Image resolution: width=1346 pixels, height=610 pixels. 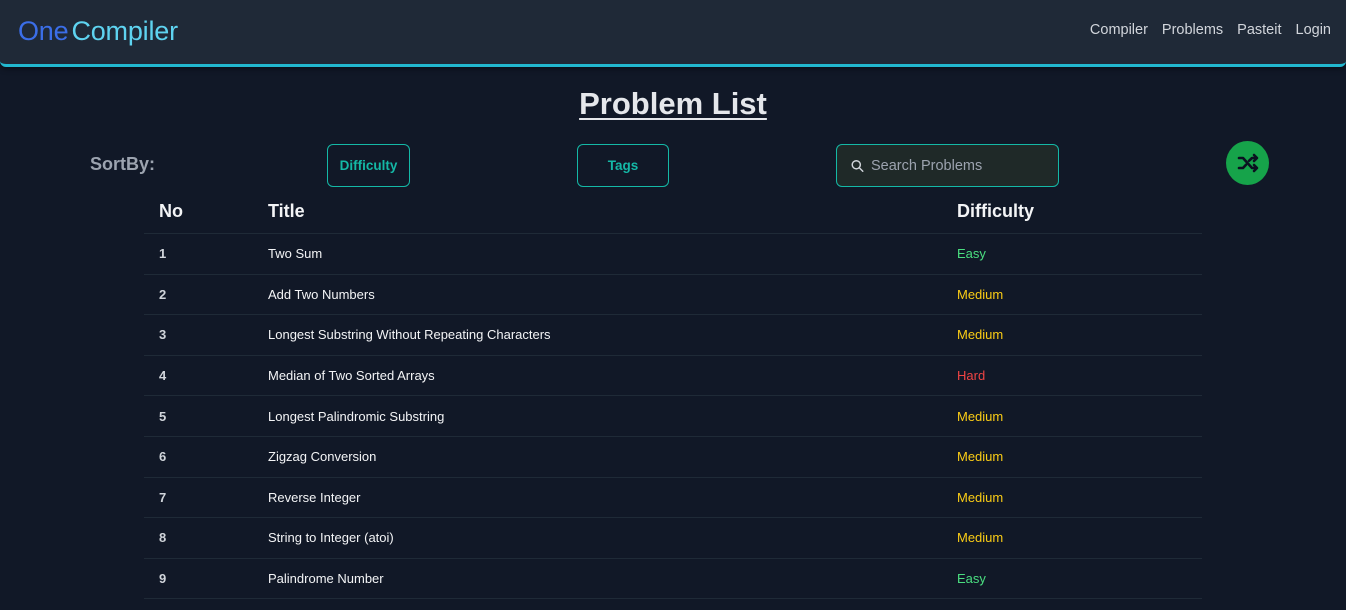 I want to click on table-row: 2 Add Two Numbers Medium, so click(x=673, y=295).